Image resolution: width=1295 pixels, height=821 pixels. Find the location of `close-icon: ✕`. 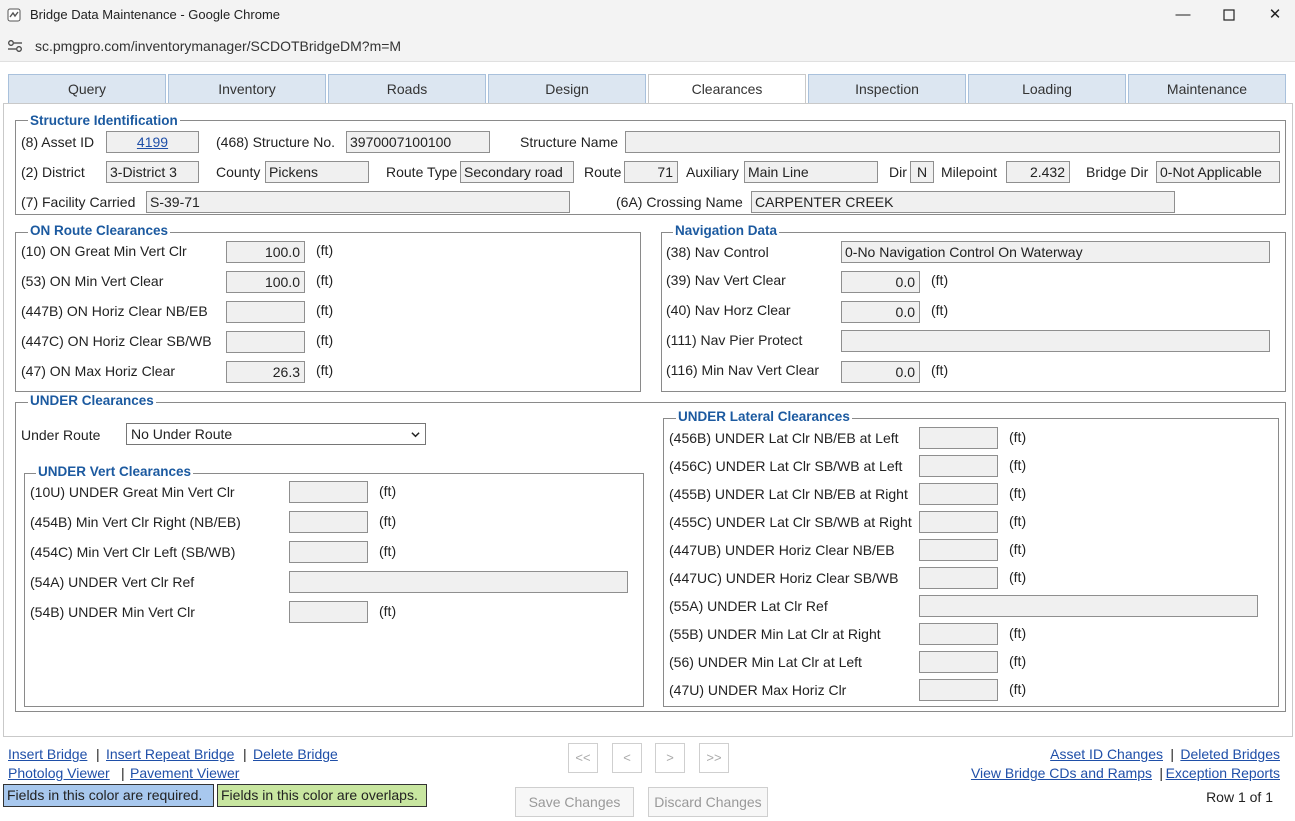

close-icon: ✕ is located at coordinates (1275, 15).